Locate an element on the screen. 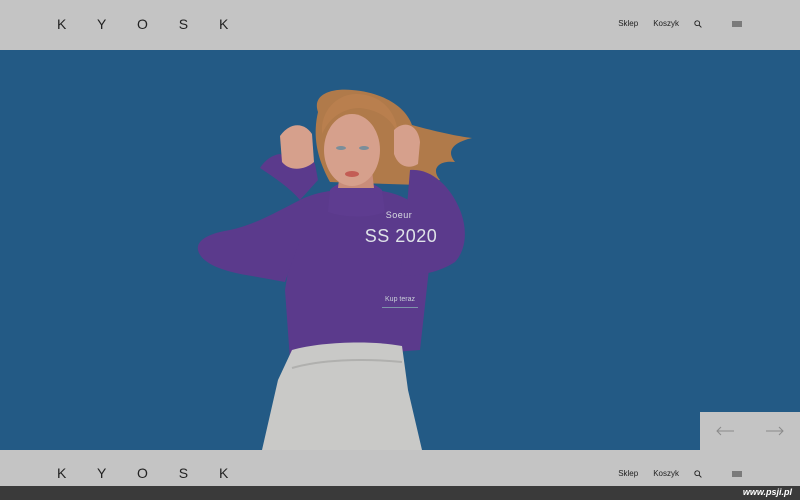 This screenshot has width=800, height=500. main-nav: Sklep Koszyk is located at coordinates (680, 23).